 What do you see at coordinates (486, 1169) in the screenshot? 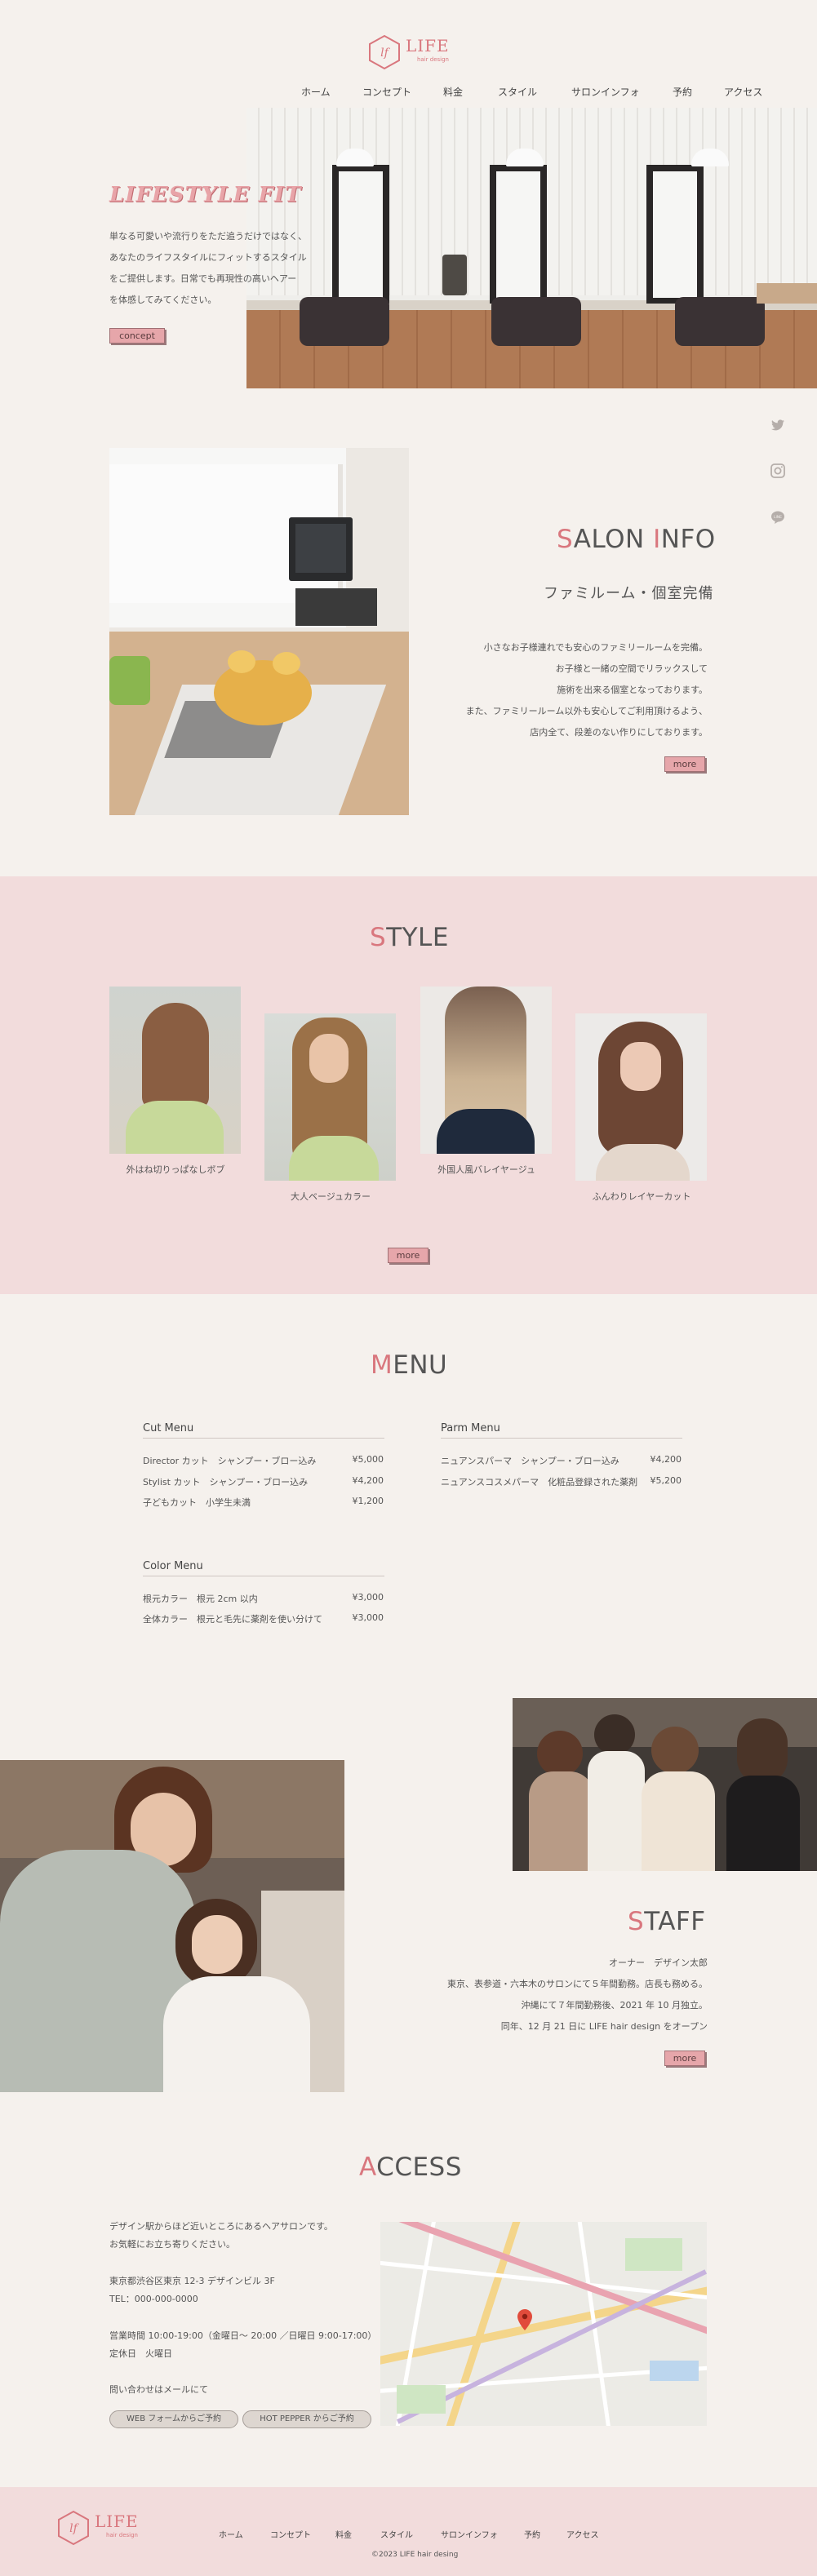
I see `style-caption-3: 外国人風バレイヤージュ` at bounding box center [486, 1169].